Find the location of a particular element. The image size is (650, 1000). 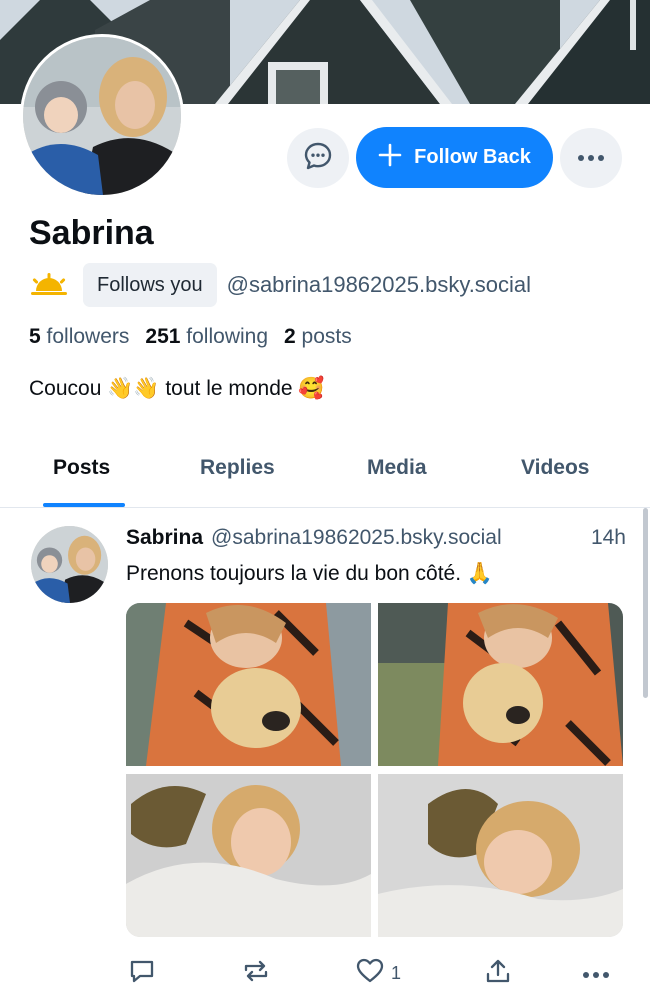

post-header: Sabrina @sabrina19862025.bsky.social 14h is located at coordinates (376, 538).